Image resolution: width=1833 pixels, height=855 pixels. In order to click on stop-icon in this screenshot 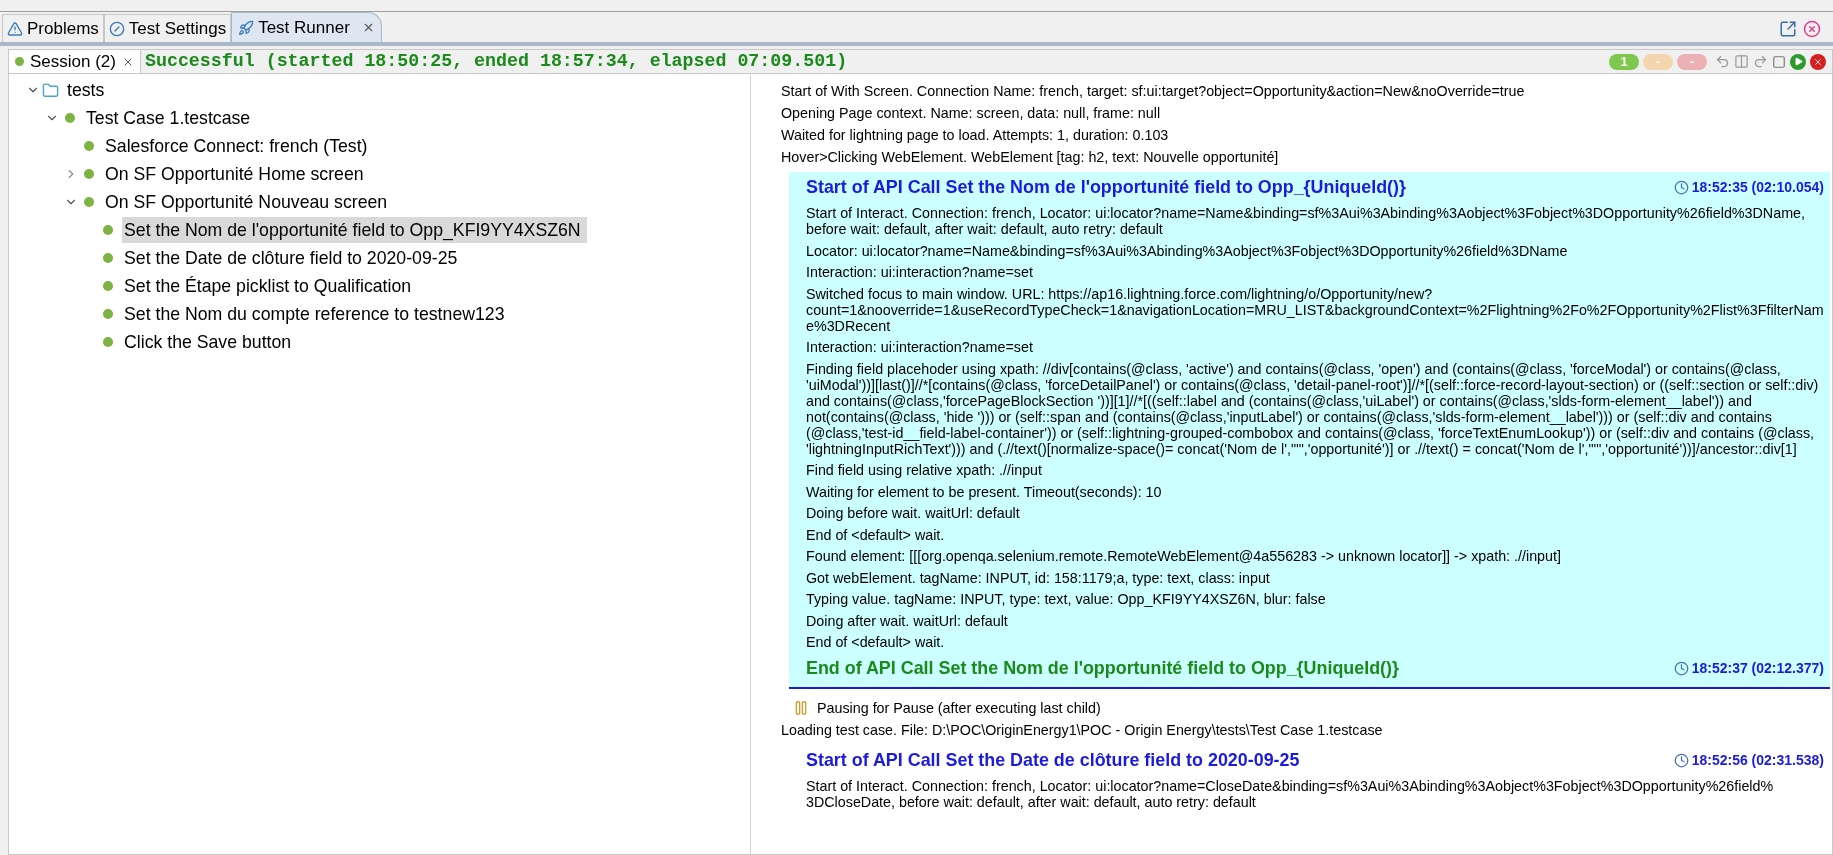, I will do `click(1779, 61)`.